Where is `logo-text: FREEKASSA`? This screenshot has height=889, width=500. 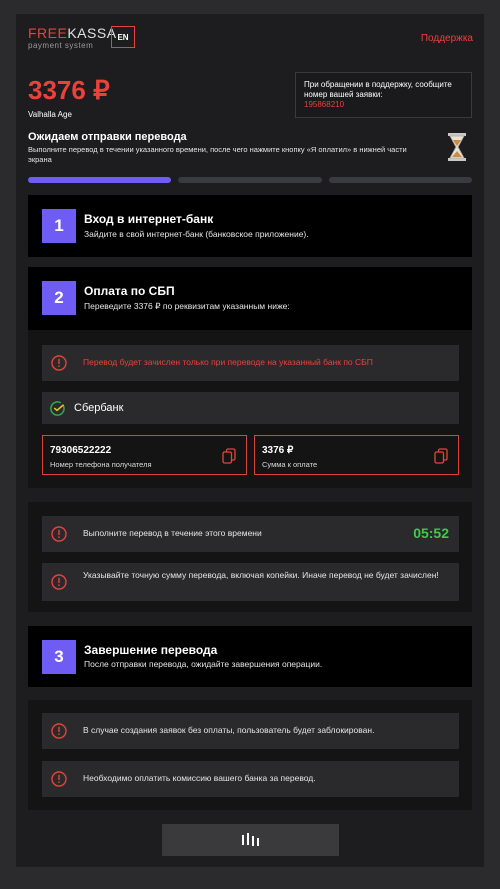 logo-text: FREEKASSA is located at coordinates (72, 33).